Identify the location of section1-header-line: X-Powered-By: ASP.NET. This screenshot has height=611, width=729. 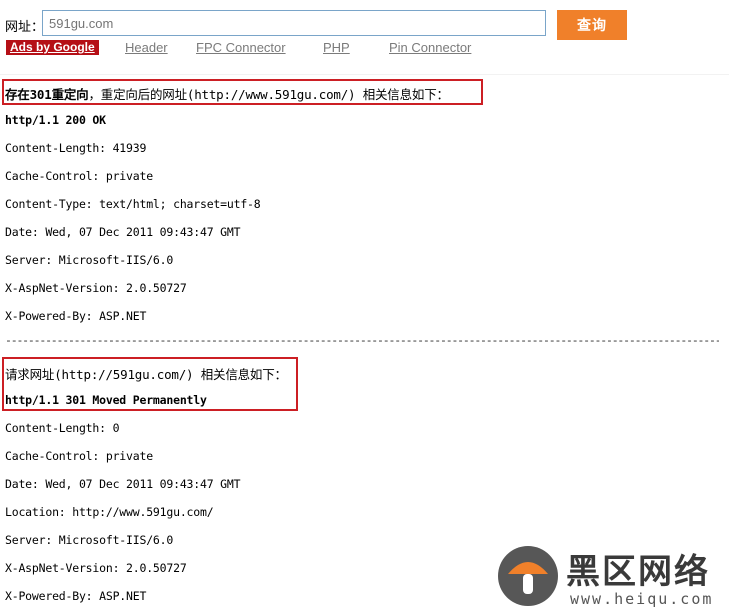
(76, 316).